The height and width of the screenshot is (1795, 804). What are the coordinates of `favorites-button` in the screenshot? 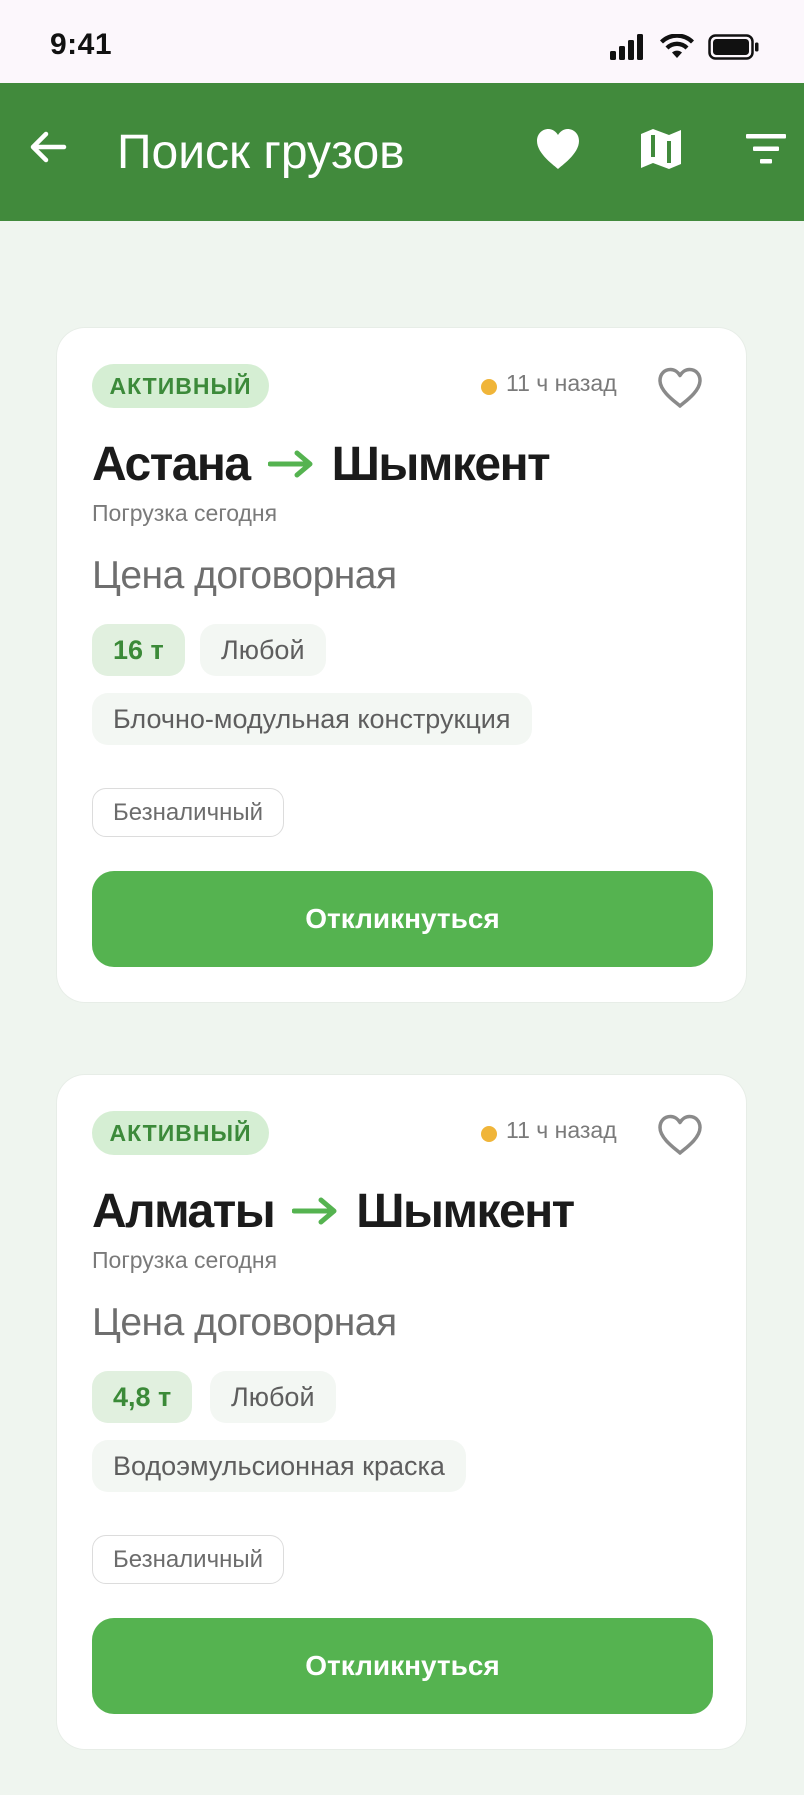 It's located at (558, 149).